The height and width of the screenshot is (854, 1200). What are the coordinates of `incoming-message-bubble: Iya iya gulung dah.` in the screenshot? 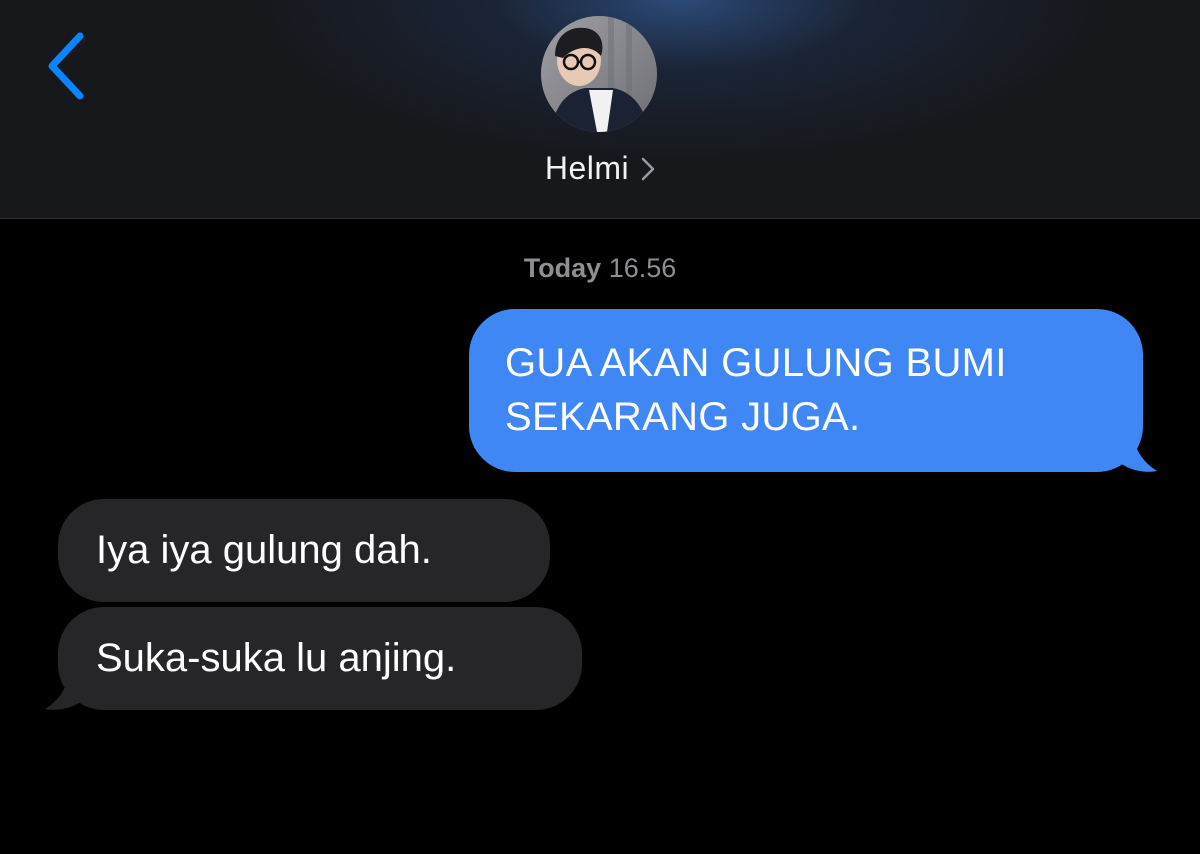 It's located at (304, 550).